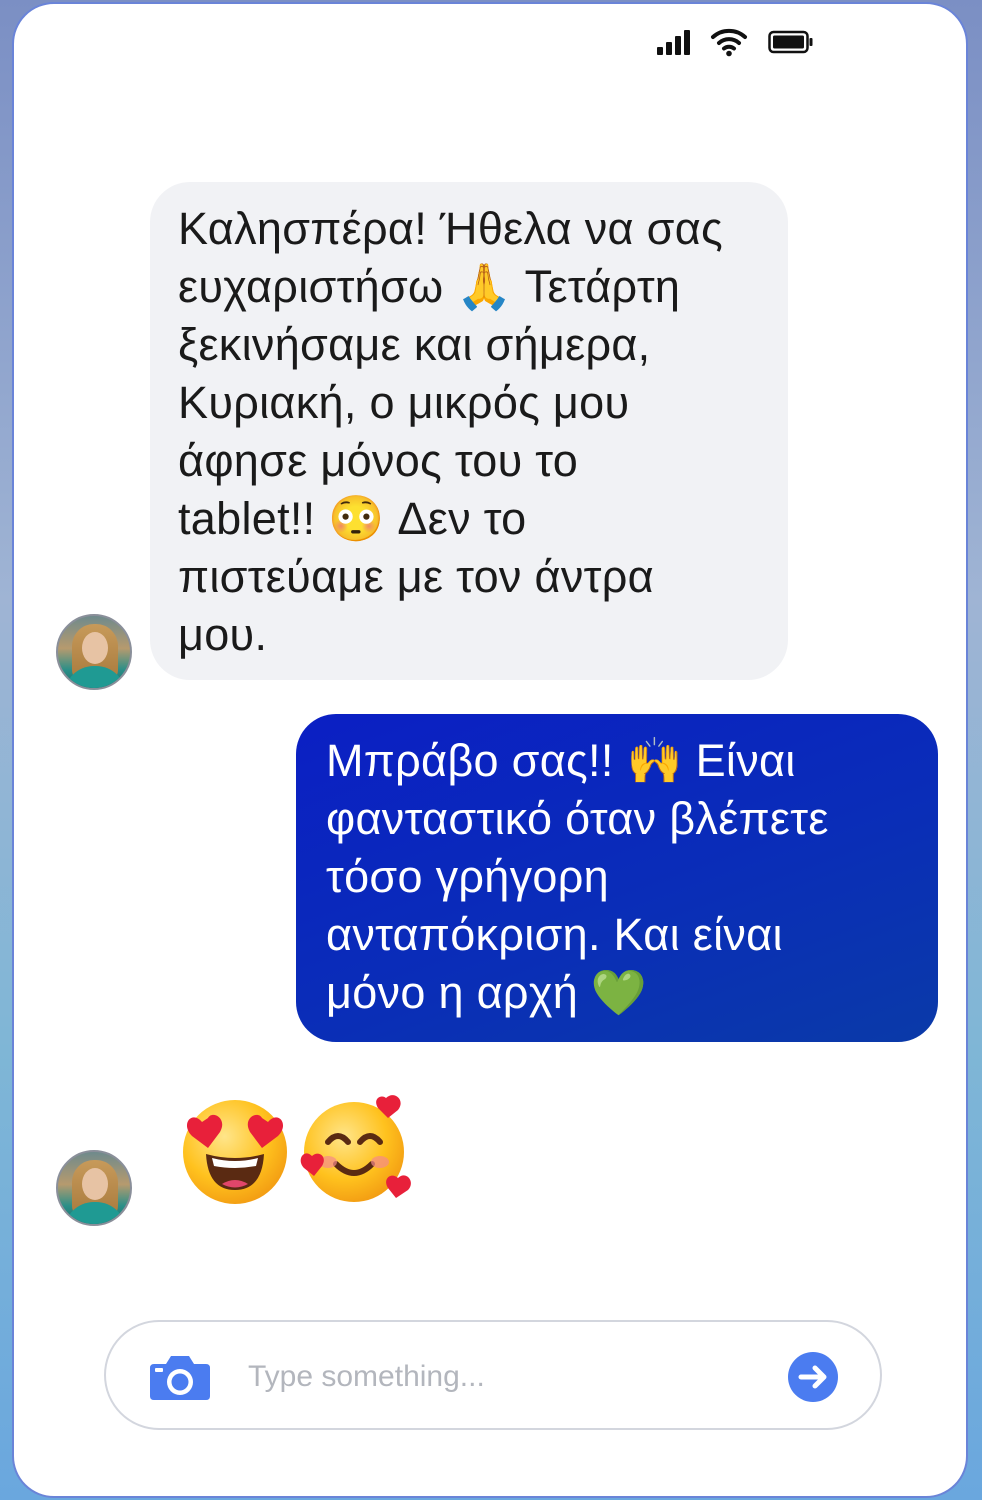 The width and height of the screenshot is (982, 1500). What do you see at coordinates (673, 42) in the screenshot?
I see `signal-icon` at bounding box center [673, 42].